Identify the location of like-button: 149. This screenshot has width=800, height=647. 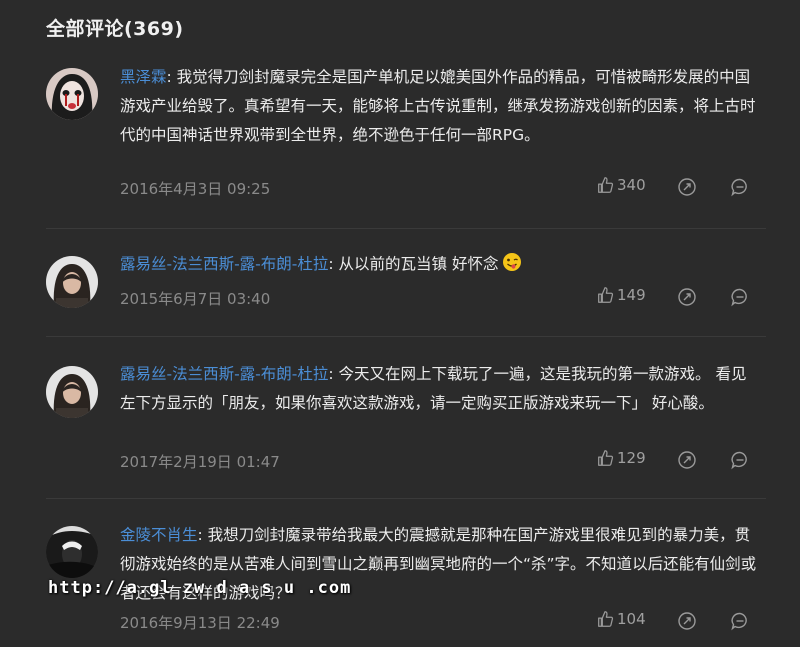
(621, 295).